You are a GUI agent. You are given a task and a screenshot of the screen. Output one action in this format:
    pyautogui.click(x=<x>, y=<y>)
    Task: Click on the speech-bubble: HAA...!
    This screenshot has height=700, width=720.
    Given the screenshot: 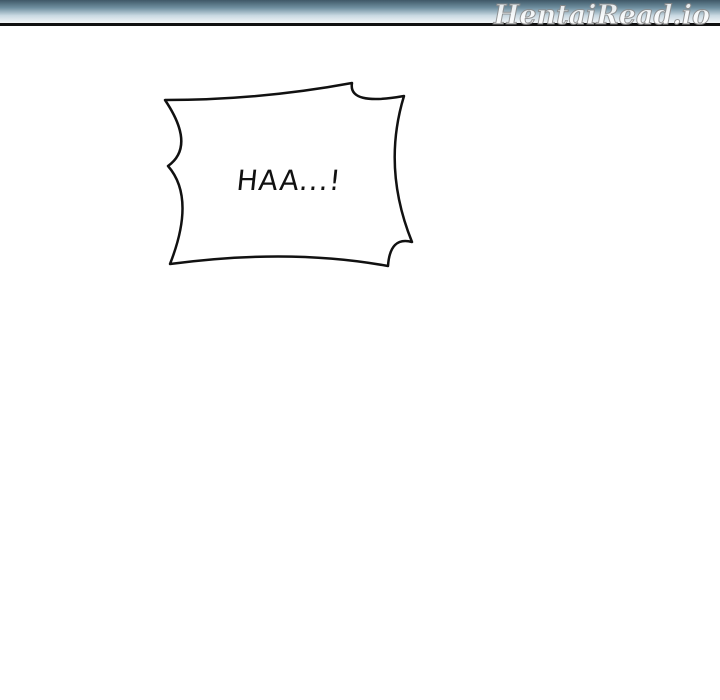 What is the action you would take?
    pyautogui.click(x=289, y=174)
    